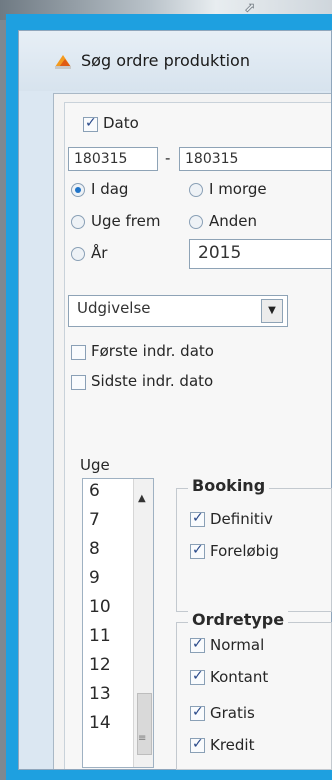 The width and height of the screenshot is (332, 780). I want to click on list-item: 7, so click(94, 520).